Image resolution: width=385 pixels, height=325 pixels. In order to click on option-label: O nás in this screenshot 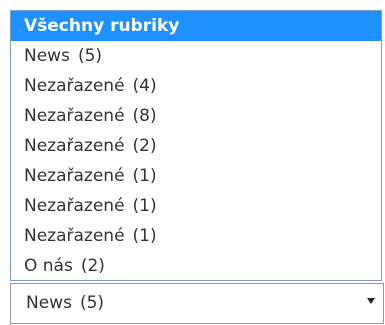, I will do `click(48, 266)`.